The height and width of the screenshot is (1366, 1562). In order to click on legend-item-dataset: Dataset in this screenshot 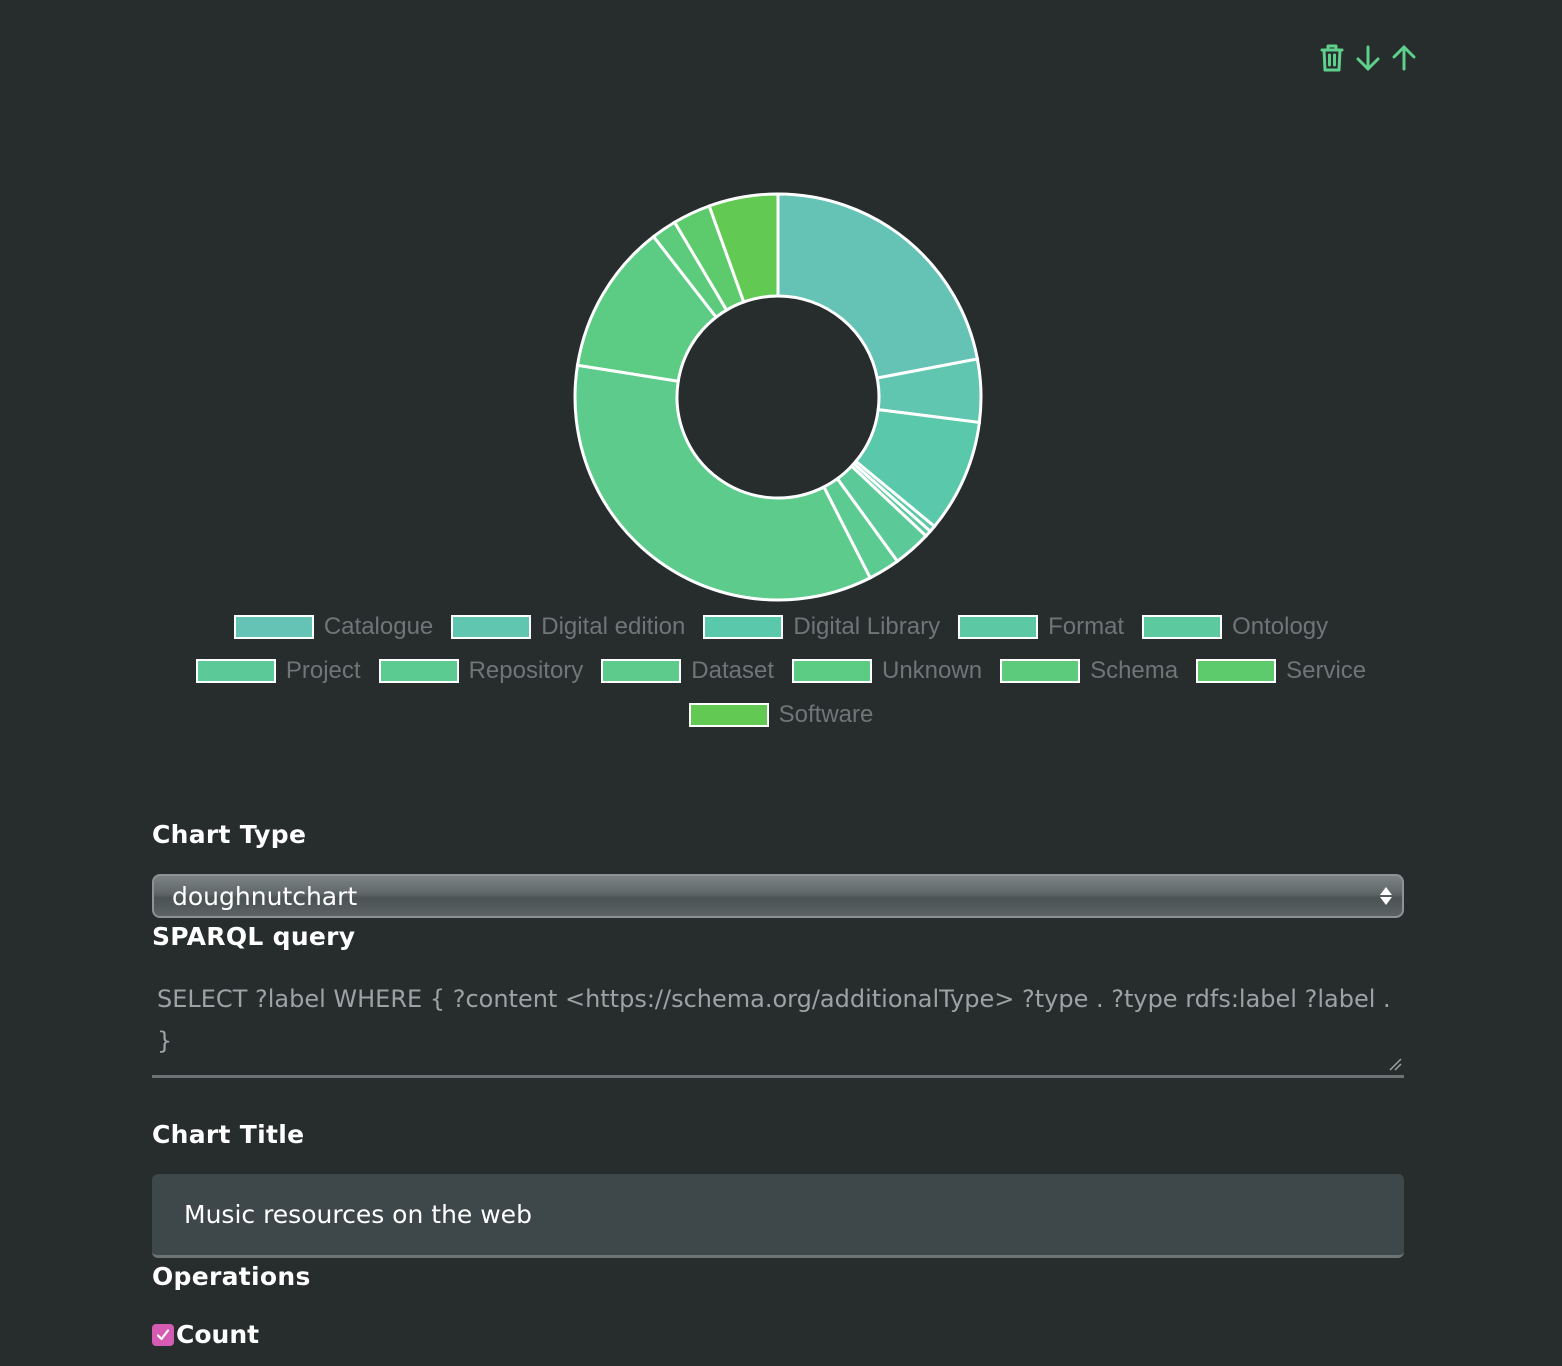, I will do `click(687, 671)`.